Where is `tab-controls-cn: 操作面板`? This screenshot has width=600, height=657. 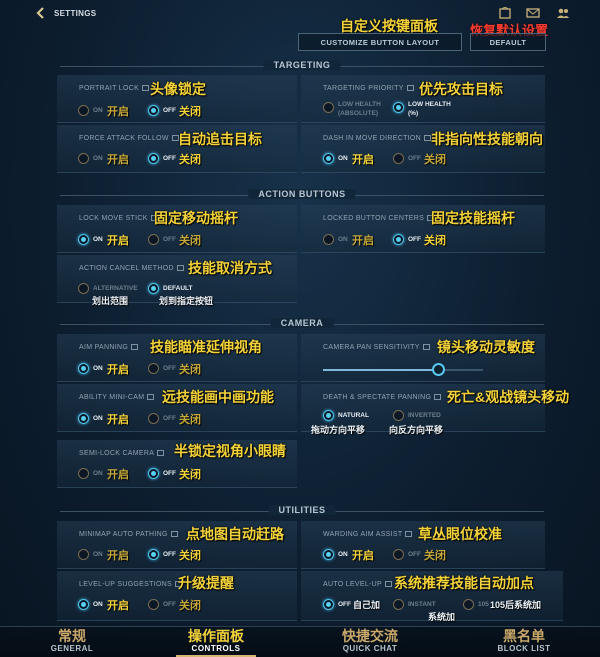
tab-controls-cn: 操作面板 is located at coordinates (216, 636).